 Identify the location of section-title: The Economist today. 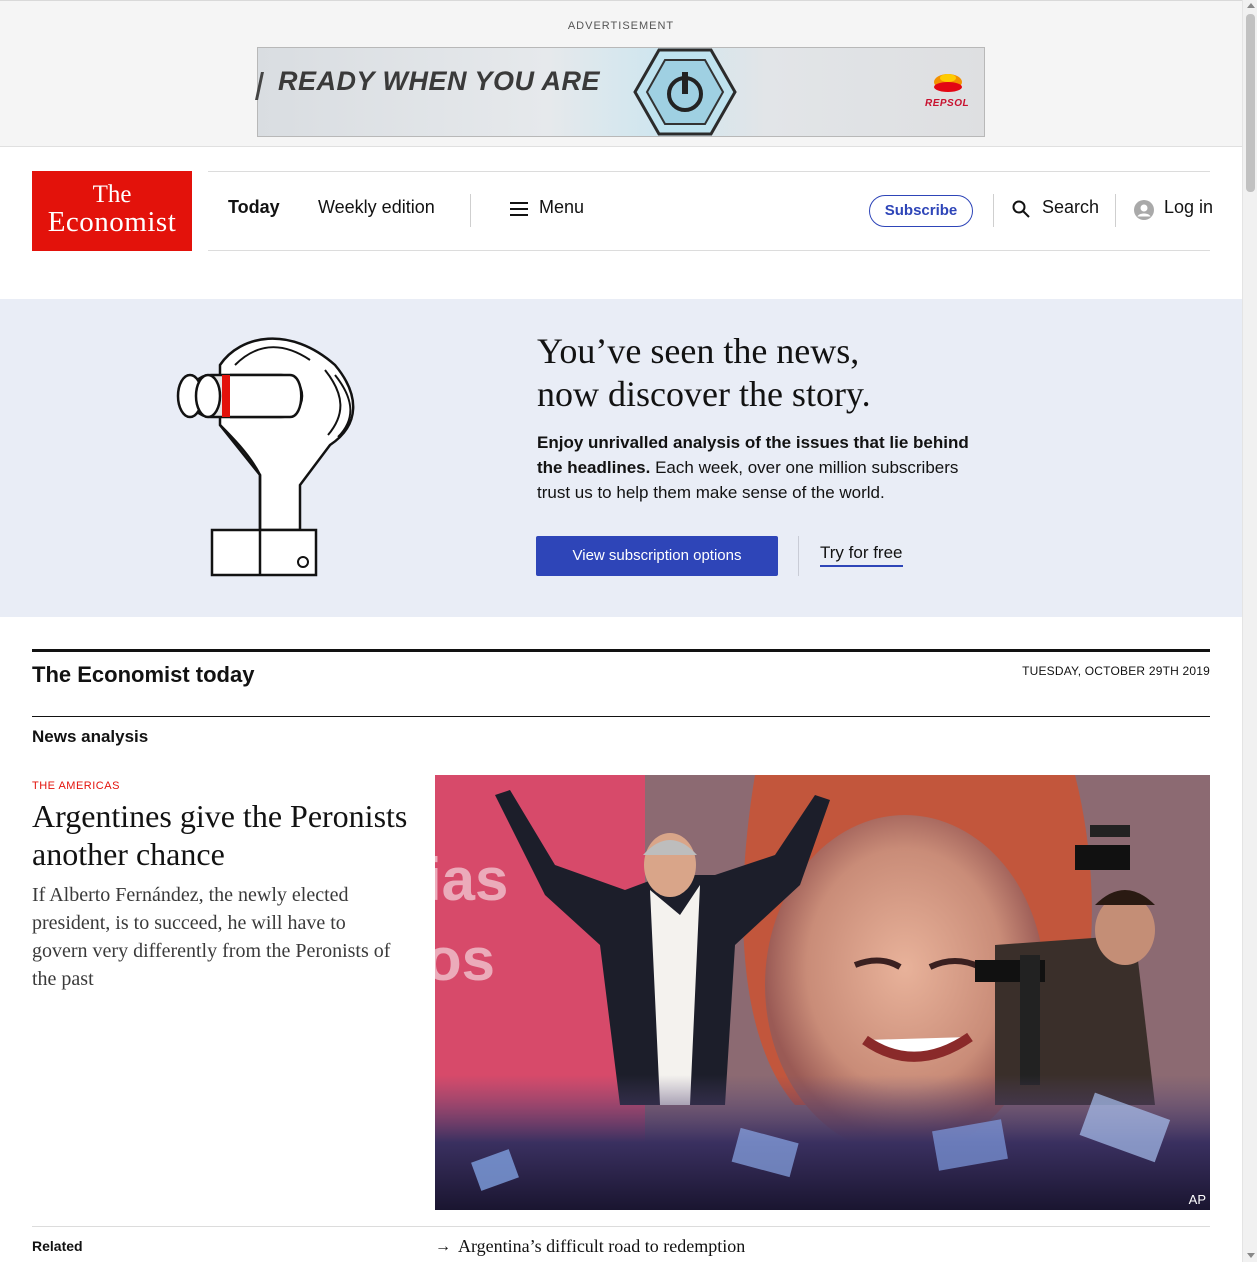
(143, 674).